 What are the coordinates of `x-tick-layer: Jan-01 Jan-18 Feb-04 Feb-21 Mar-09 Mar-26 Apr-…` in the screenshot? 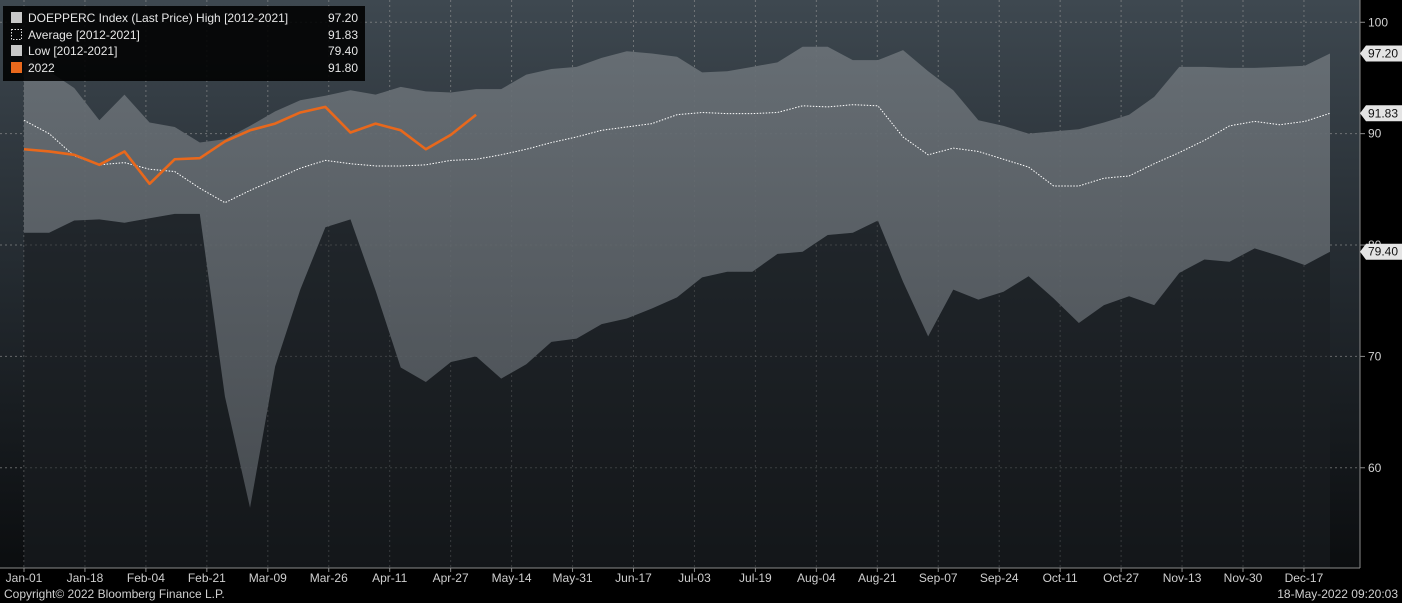 It's located at (665, 576).